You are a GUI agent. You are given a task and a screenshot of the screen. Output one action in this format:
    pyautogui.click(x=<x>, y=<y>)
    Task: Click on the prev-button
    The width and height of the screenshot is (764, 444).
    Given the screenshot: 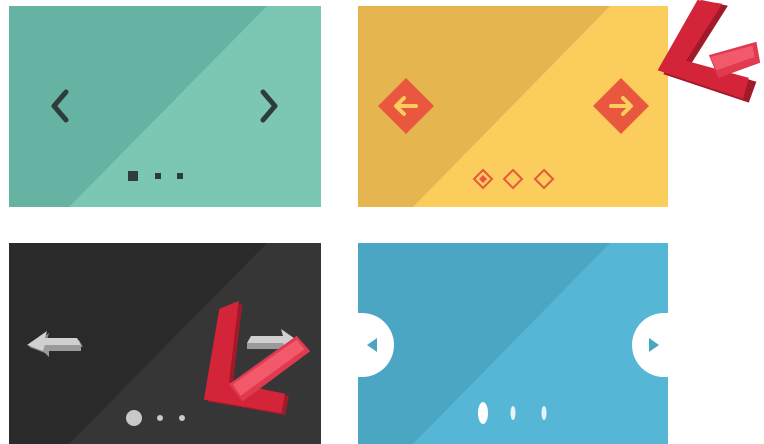 What is the action you would take?
    pyautogui.click(x=59, y=104)
    